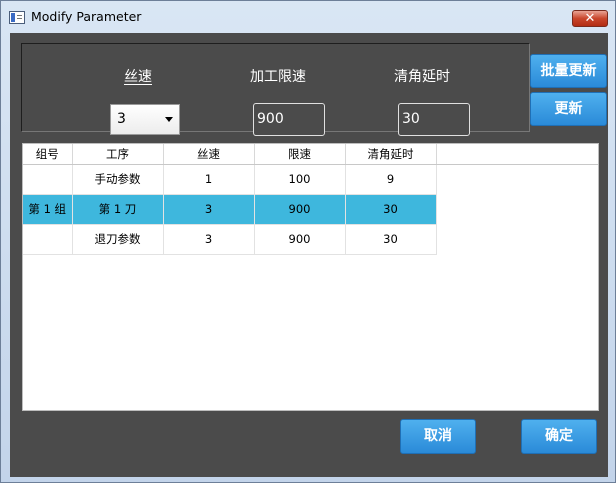  I want to click on app-window-icon, so click(17, 17).